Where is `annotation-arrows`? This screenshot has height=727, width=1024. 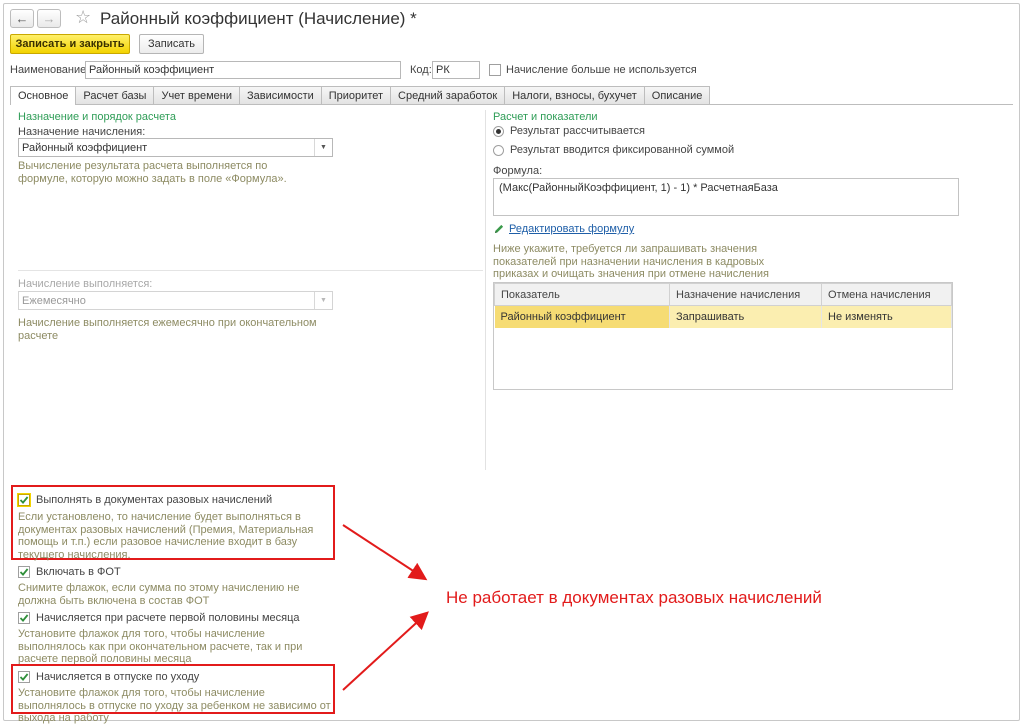 annotation-arrows is located at coordinates (385, 607).